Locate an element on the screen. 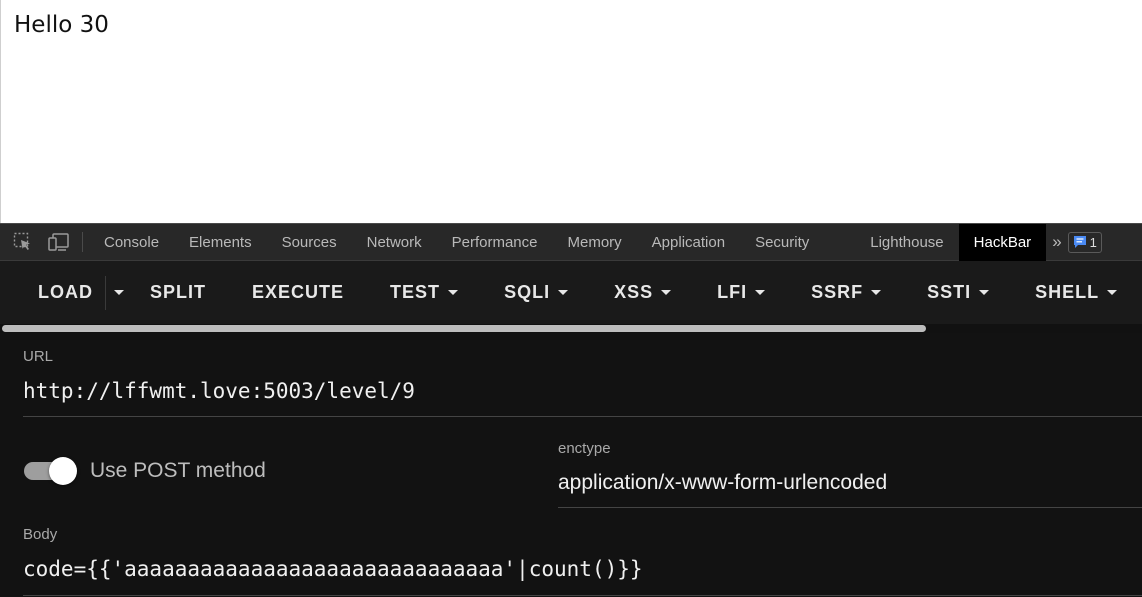 The width and height of the screenshot is (1142, 597). sqli-menu-button: SQLI is located at coordinates (536, 292).